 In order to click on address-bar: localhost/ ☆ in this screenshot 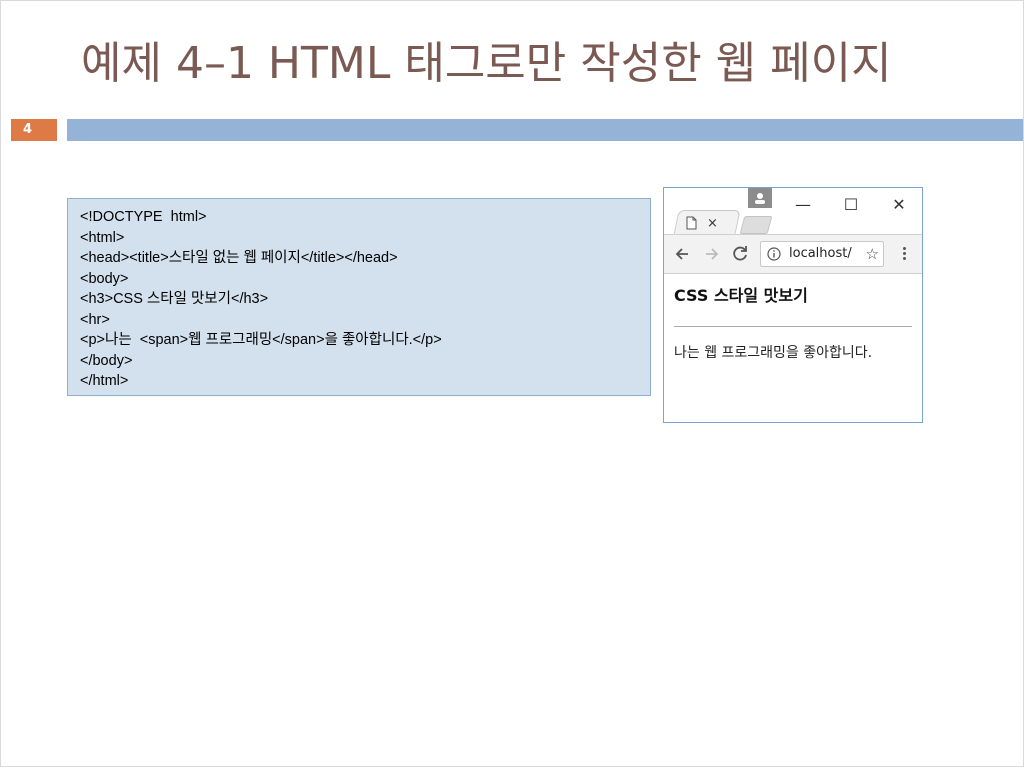, I will do `click(822, 254)`.